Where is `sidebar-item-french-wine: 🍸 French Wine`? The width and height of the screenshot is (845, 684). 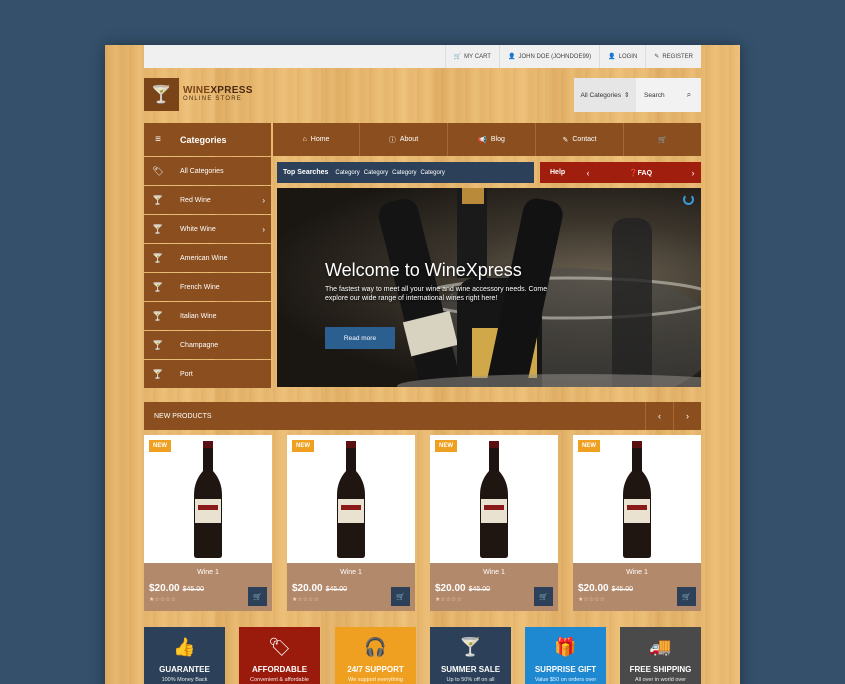 sidebar-item-french-wine: 🍸 French Wine is located at coordinates (207, 287).